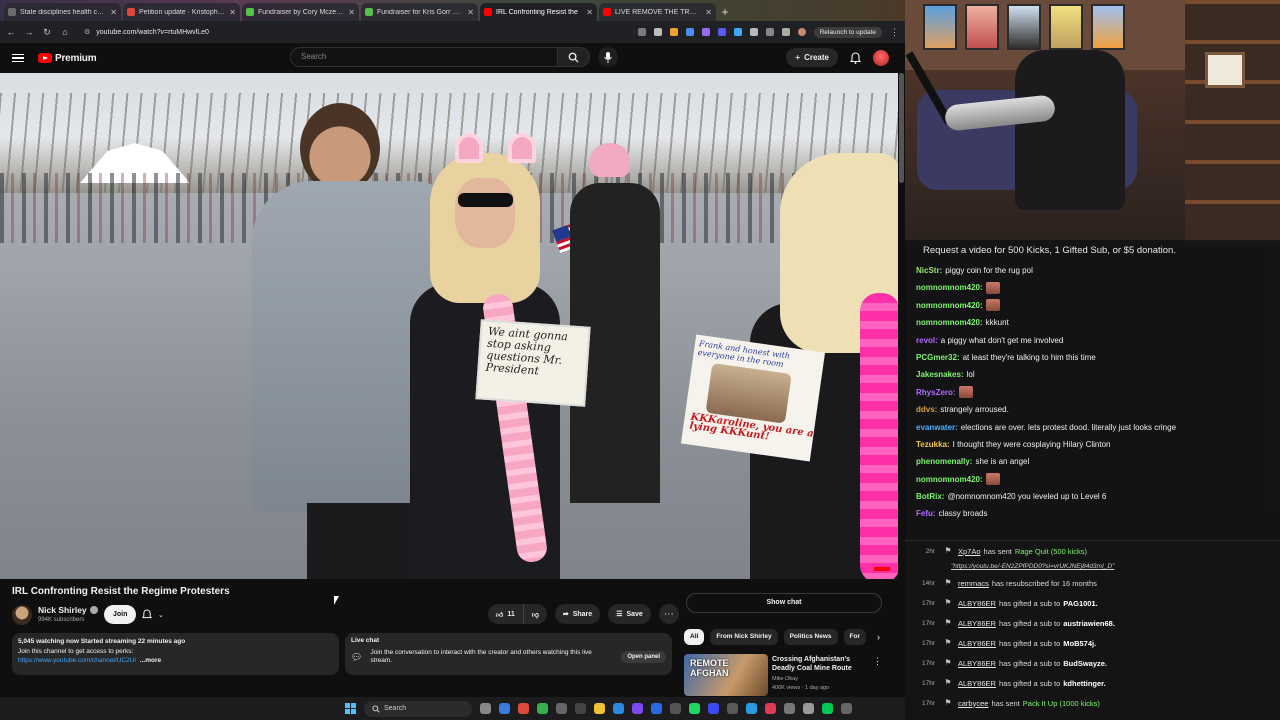 Image resolution: width=1280 pixels, height=720 pixels. What do you see at coordinates (485, 708) in the screenshot?
I see `task-view-icon` at bounding box center [485, 708].